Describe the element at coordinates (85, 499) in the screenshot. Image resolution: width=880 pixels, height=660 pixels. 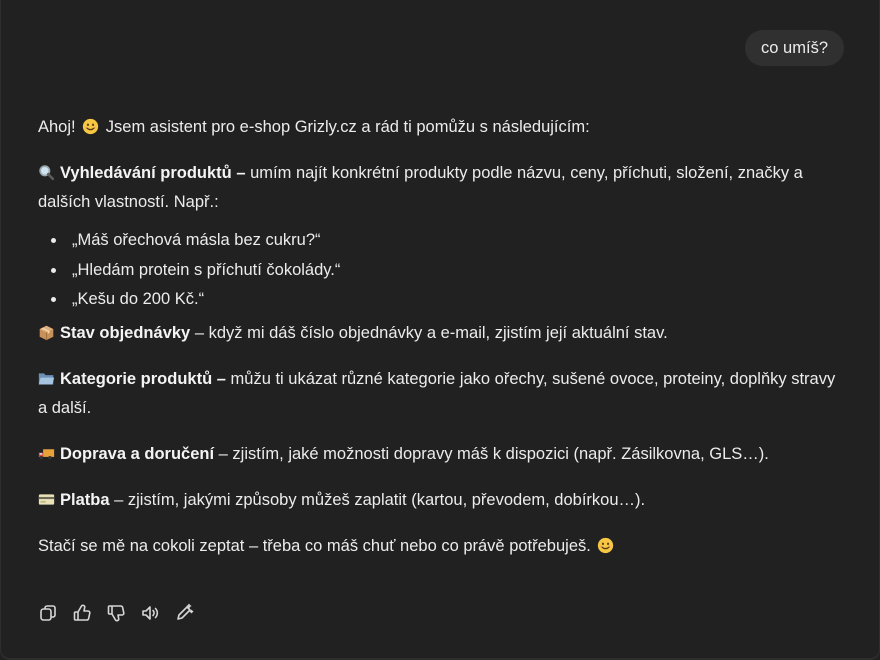
I see `payment-title: Platba` at that location.